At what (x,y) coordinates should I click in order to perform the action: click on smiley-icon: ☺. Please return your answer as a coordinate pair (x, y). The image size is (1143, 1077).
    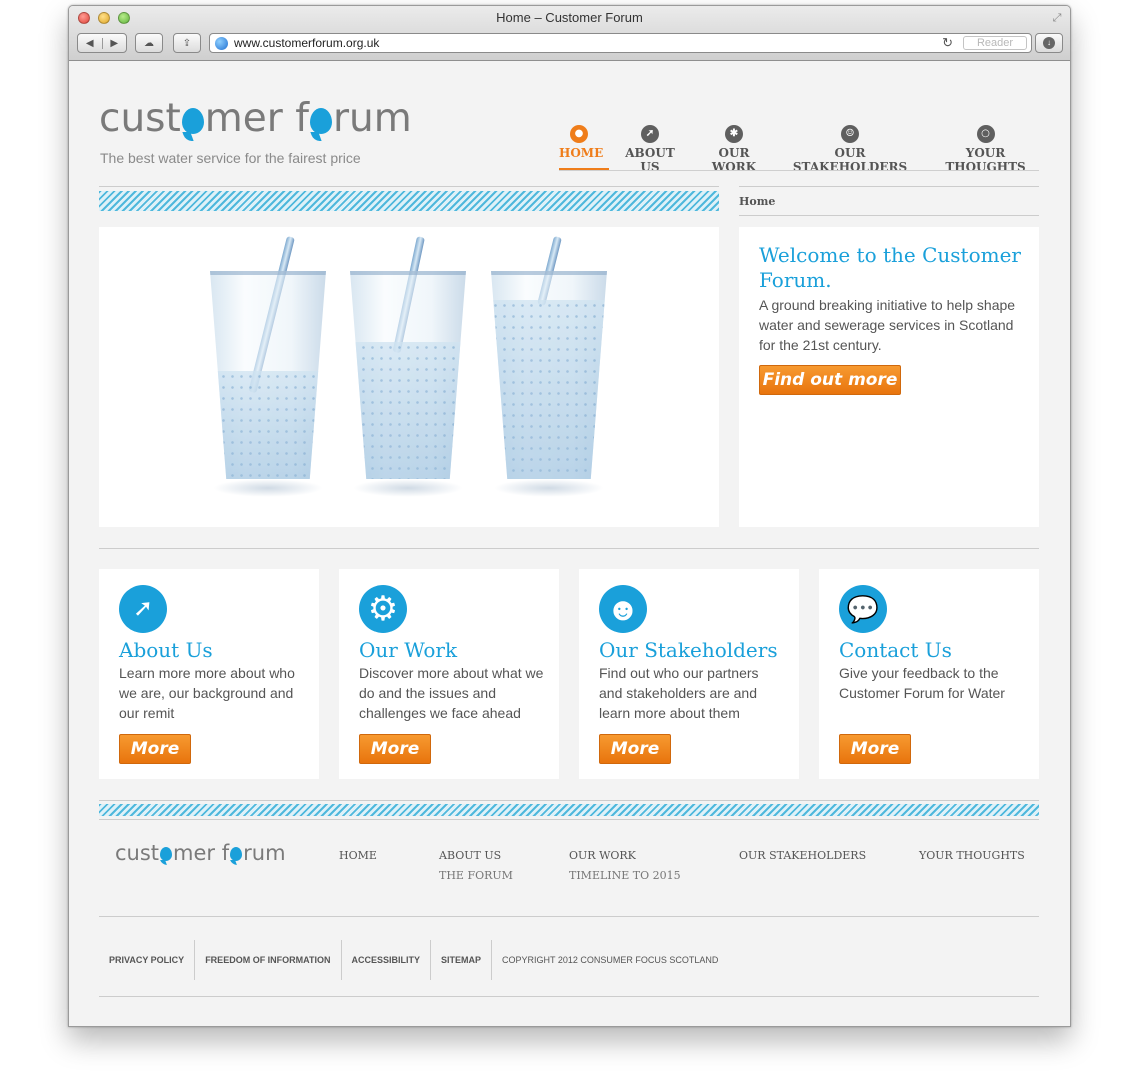
    Looking at the image, I should click on (850, 134).